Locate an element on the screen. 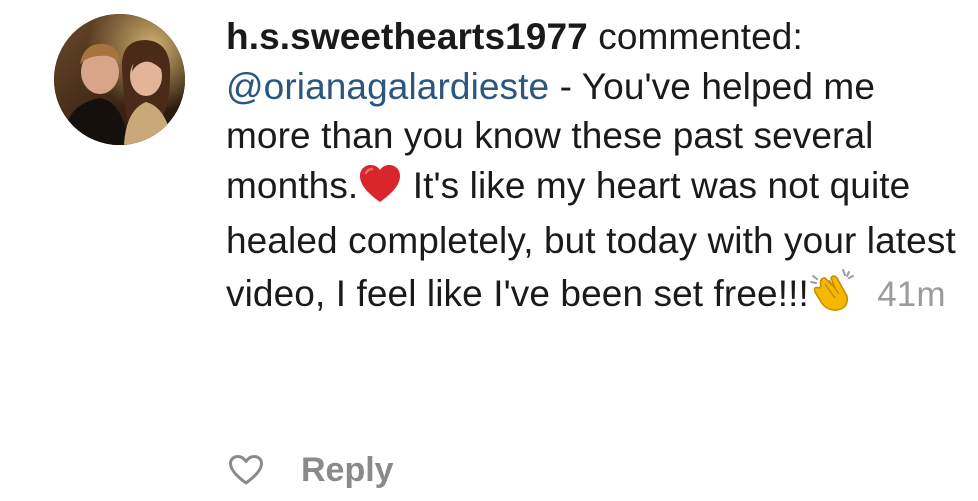 The height and width of the screenshot is (501, 978). avatar-photo is located at coordinates (119, 79).